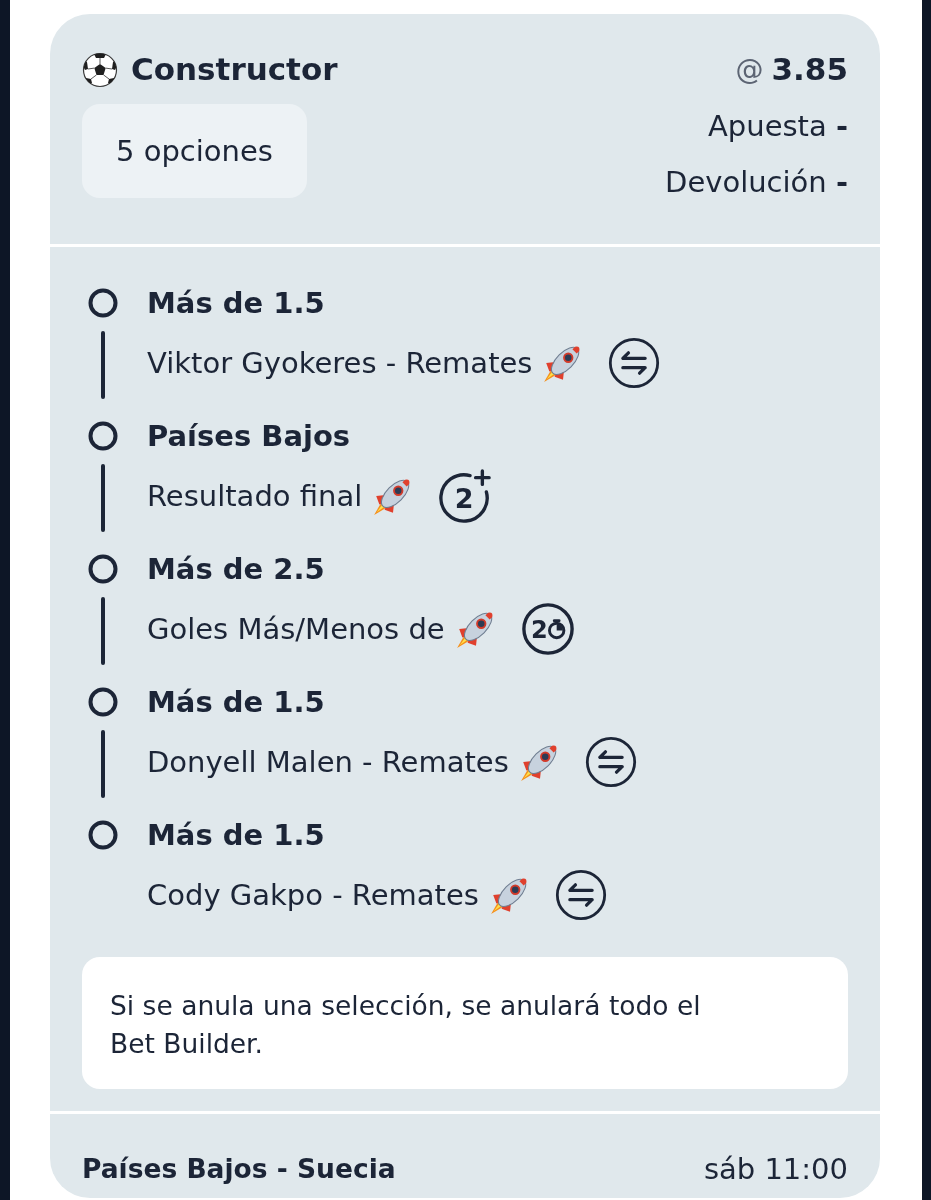 Image resolution: width=931 pixels, height=1200 pixels. Describe the element at coordinates (547, 629) in the screenshot. I see `circled-two-stopwatch-icon: 2` at that location.